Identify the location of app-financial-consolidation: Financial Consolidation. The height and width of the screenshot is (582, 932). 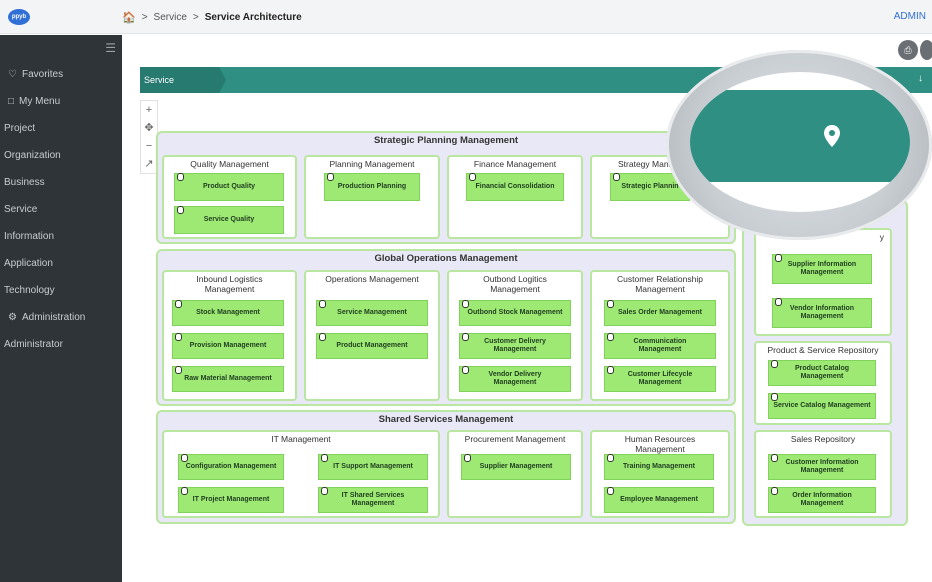
(515, 187).